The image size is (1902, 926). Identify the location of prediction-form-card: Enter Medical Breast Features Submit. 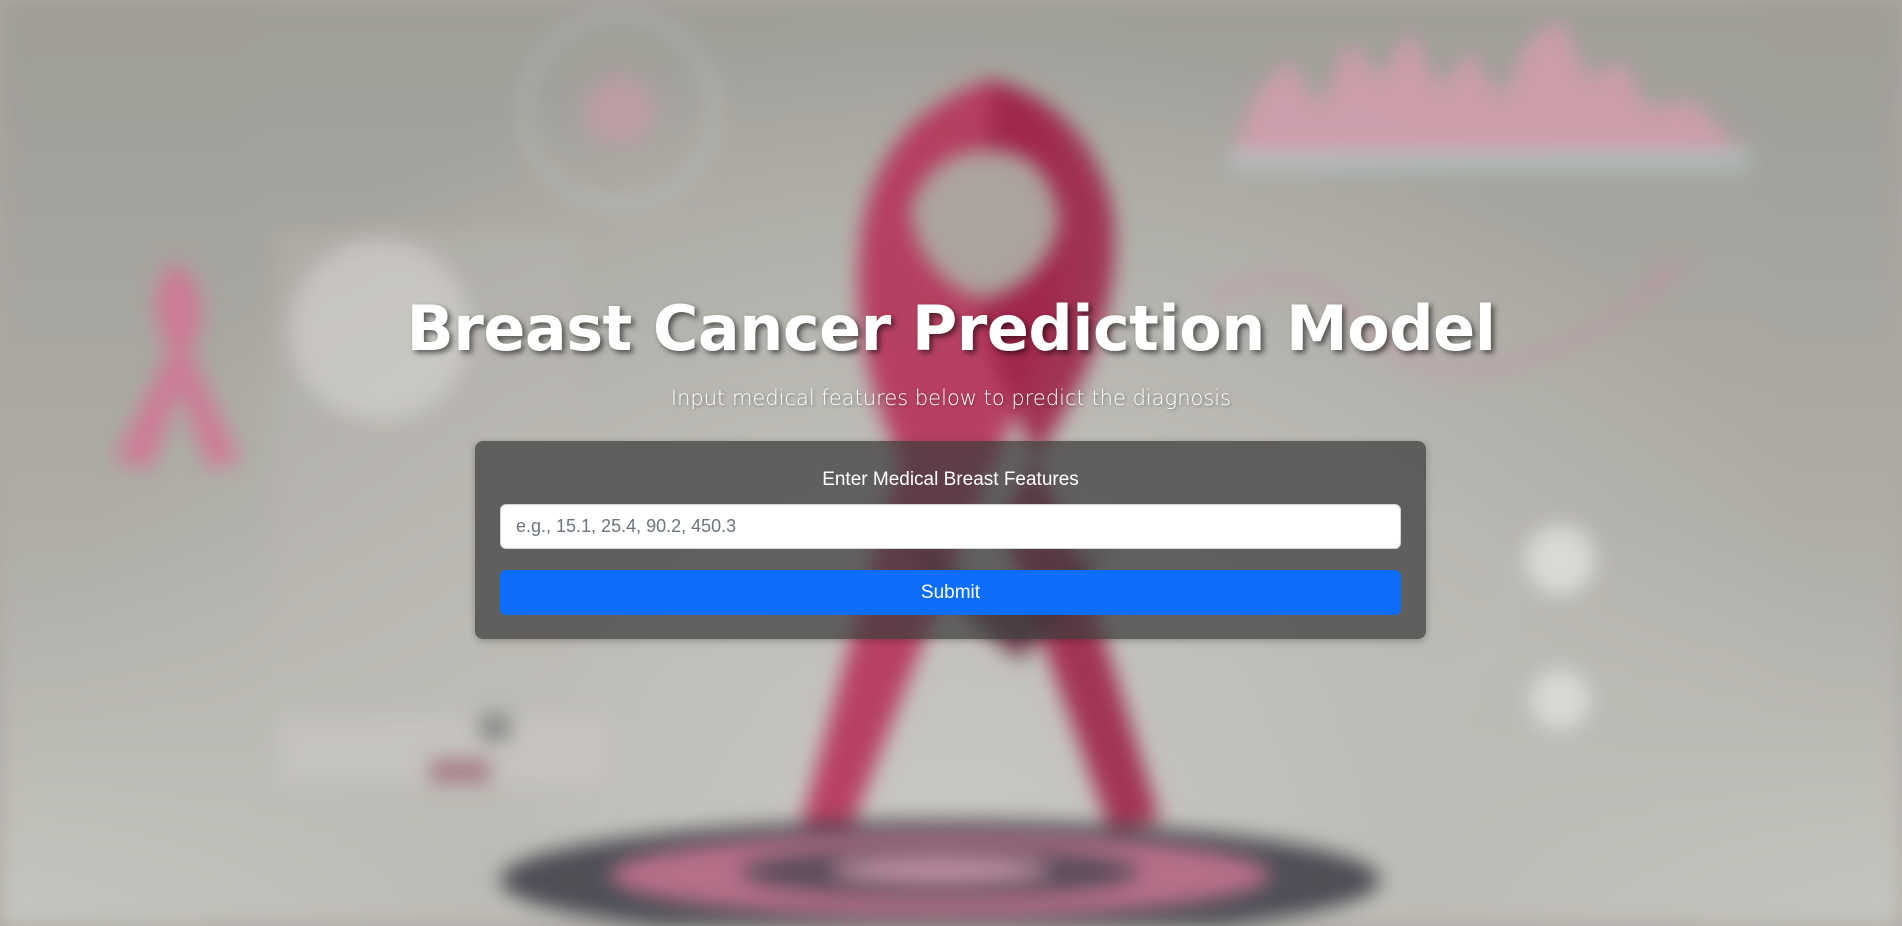
(950, 540).